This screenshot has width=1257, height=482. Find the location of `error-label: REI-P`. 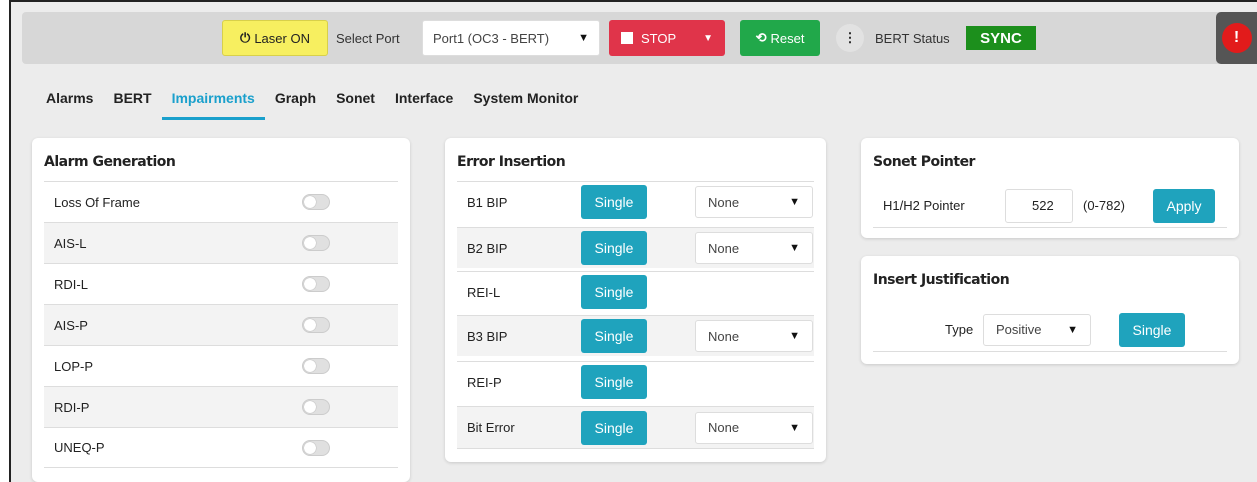

error-label: REI-P is located at coordinates (484, 382).